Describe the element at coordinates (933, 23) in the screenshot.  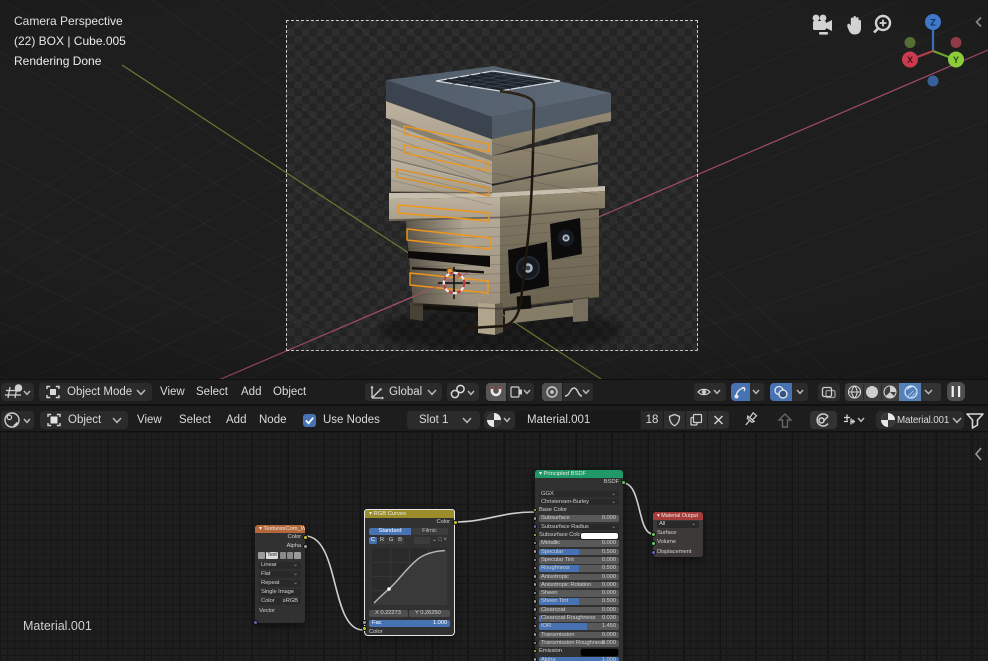
I see `svg-text: Z` at that location.